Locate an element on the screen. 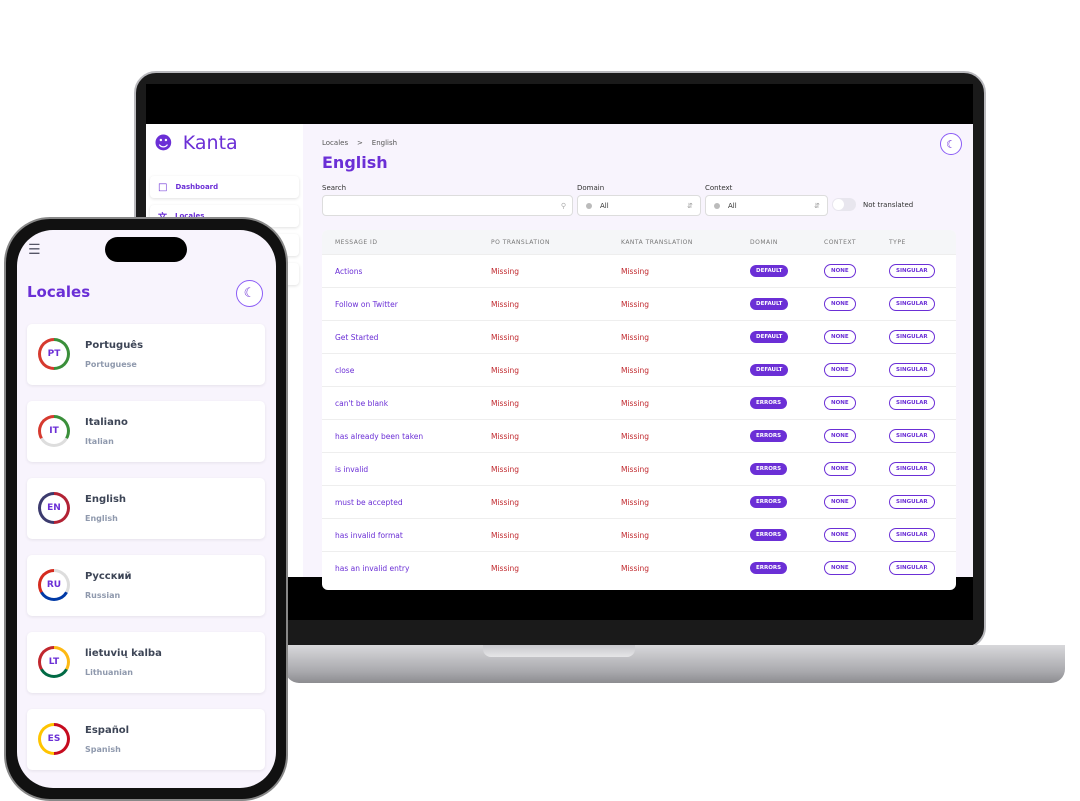  message-id-link: has invalid format is located at coordinates (369, 535).